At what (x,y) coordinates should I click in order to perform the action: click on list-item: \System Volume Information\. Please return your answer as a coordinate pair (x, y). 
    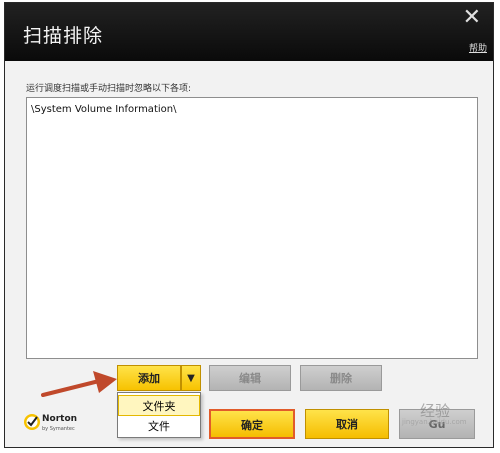
    Looking at the image, I should click on (103, 109).